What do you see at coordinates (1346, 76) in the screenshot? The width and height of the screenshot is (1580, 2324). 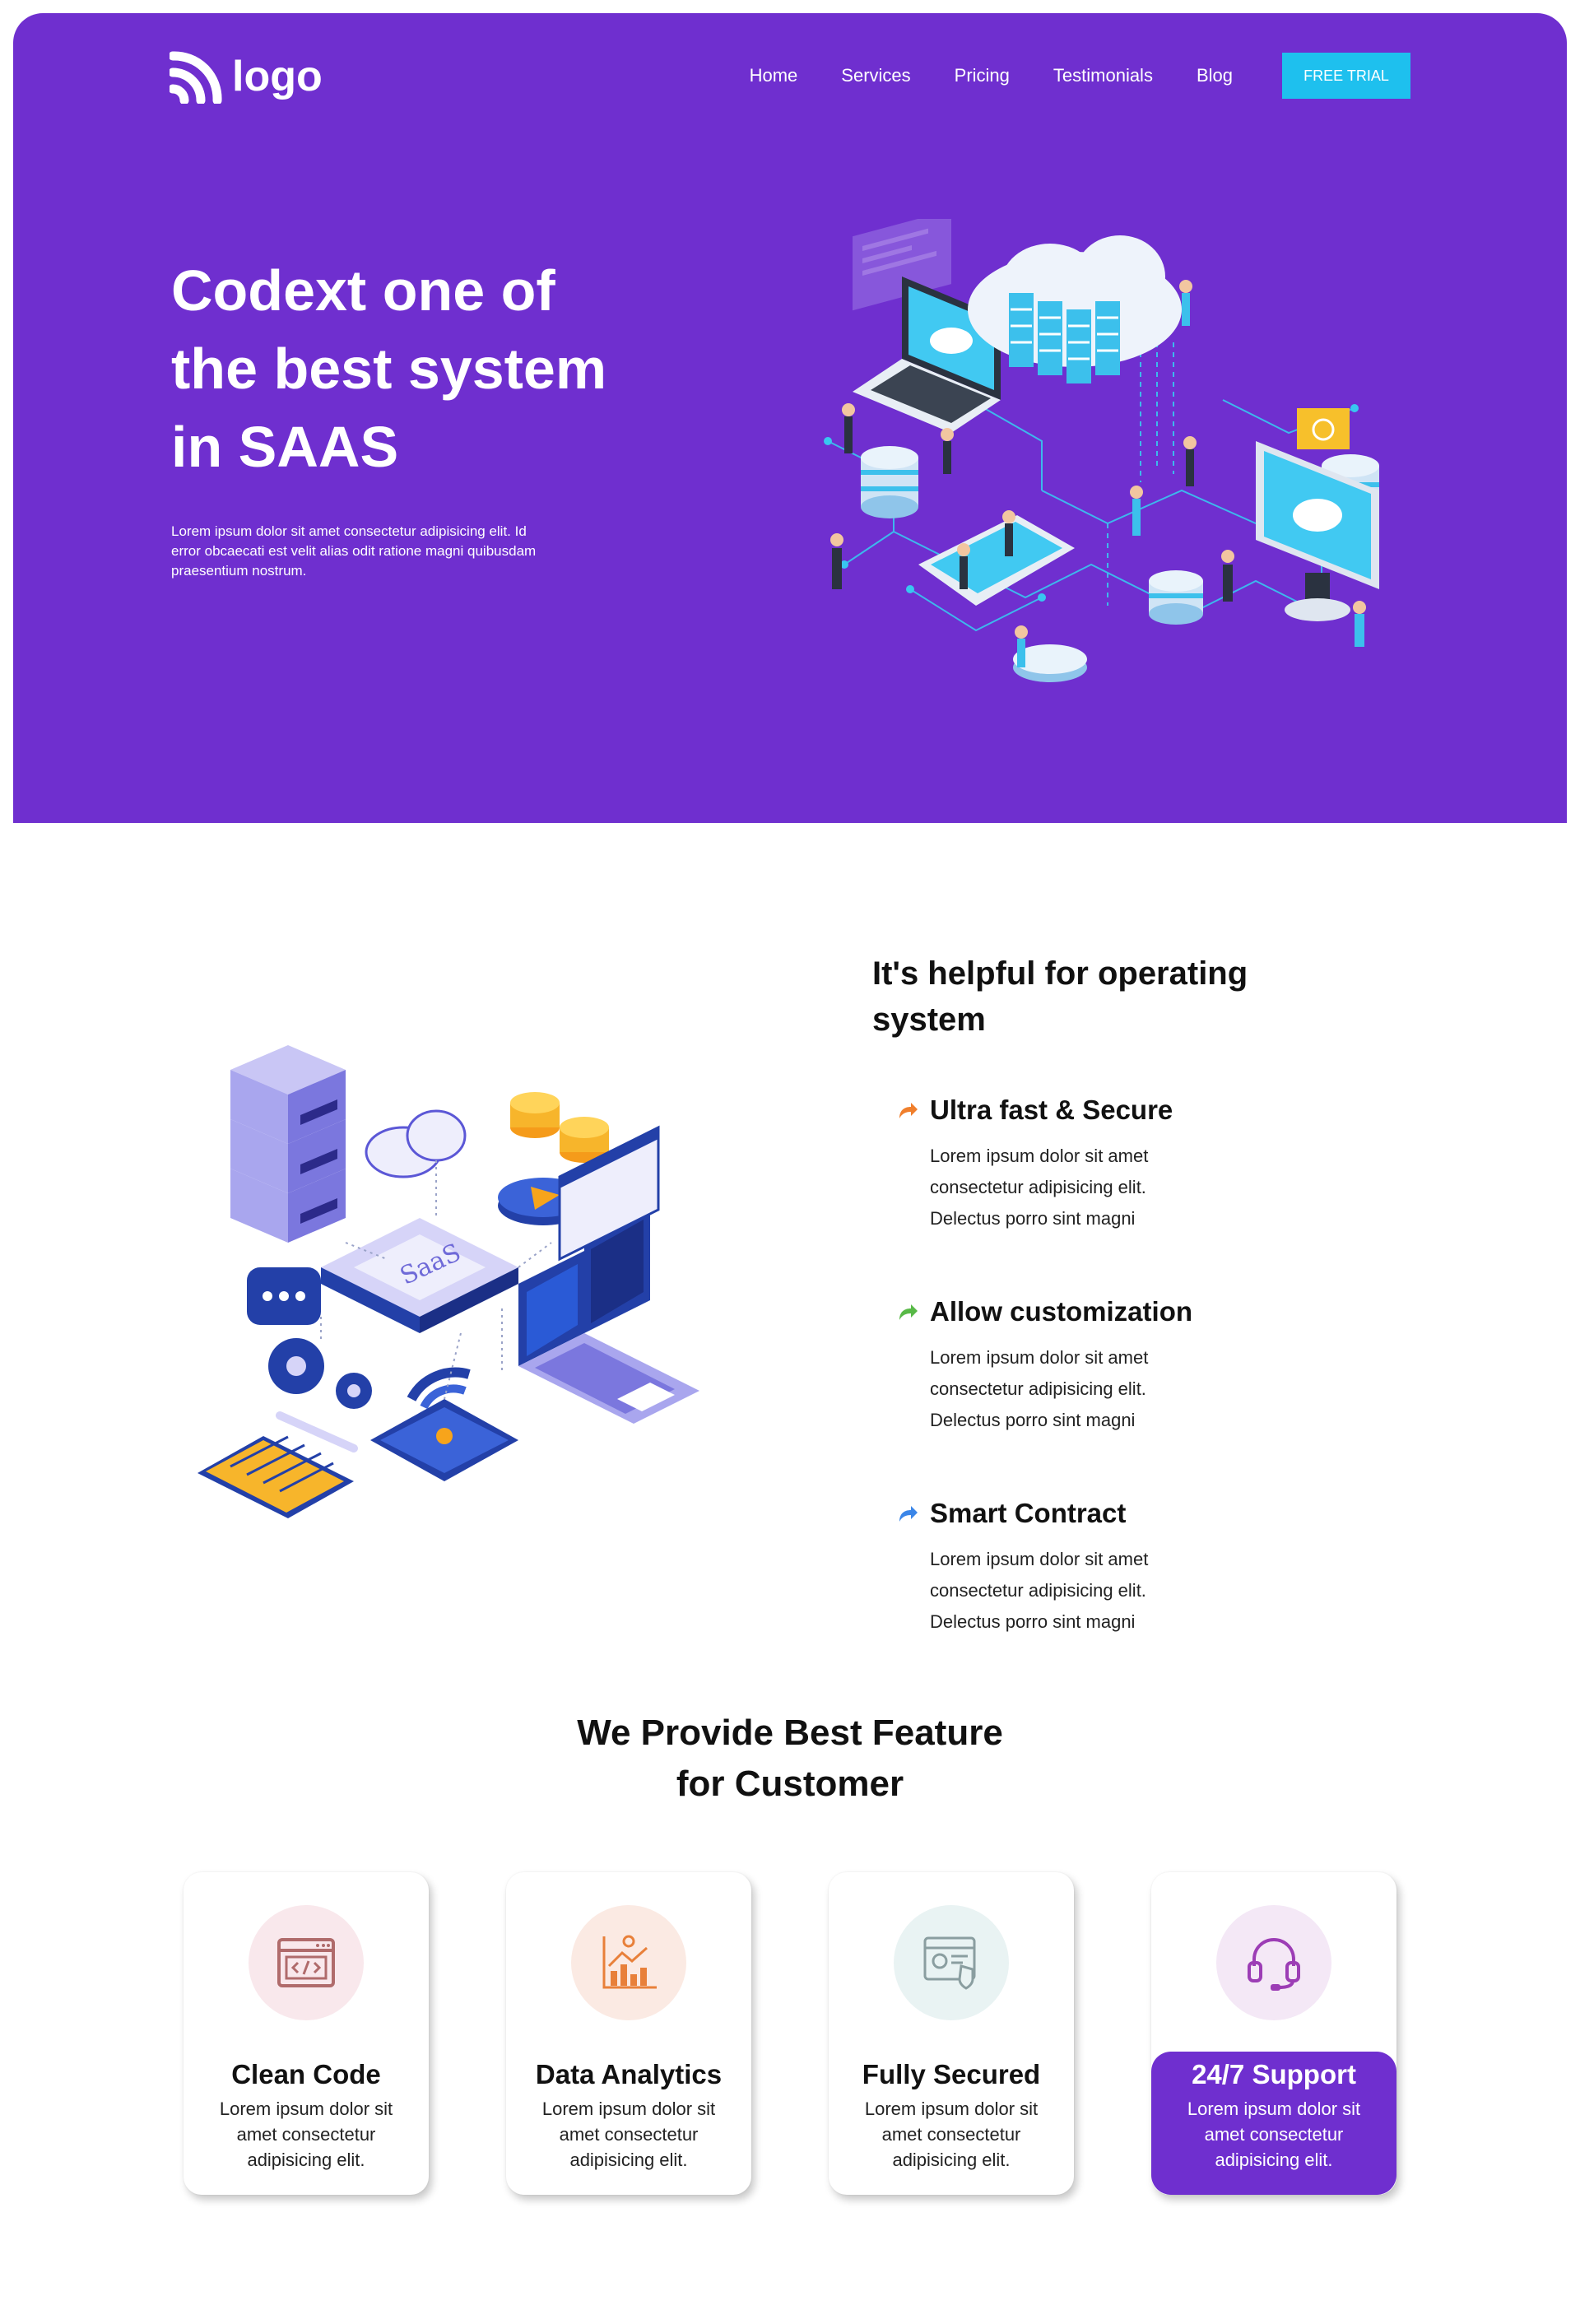 I see `free-trial-button: FREE TRIAL` at bounding box center [1346, 76].